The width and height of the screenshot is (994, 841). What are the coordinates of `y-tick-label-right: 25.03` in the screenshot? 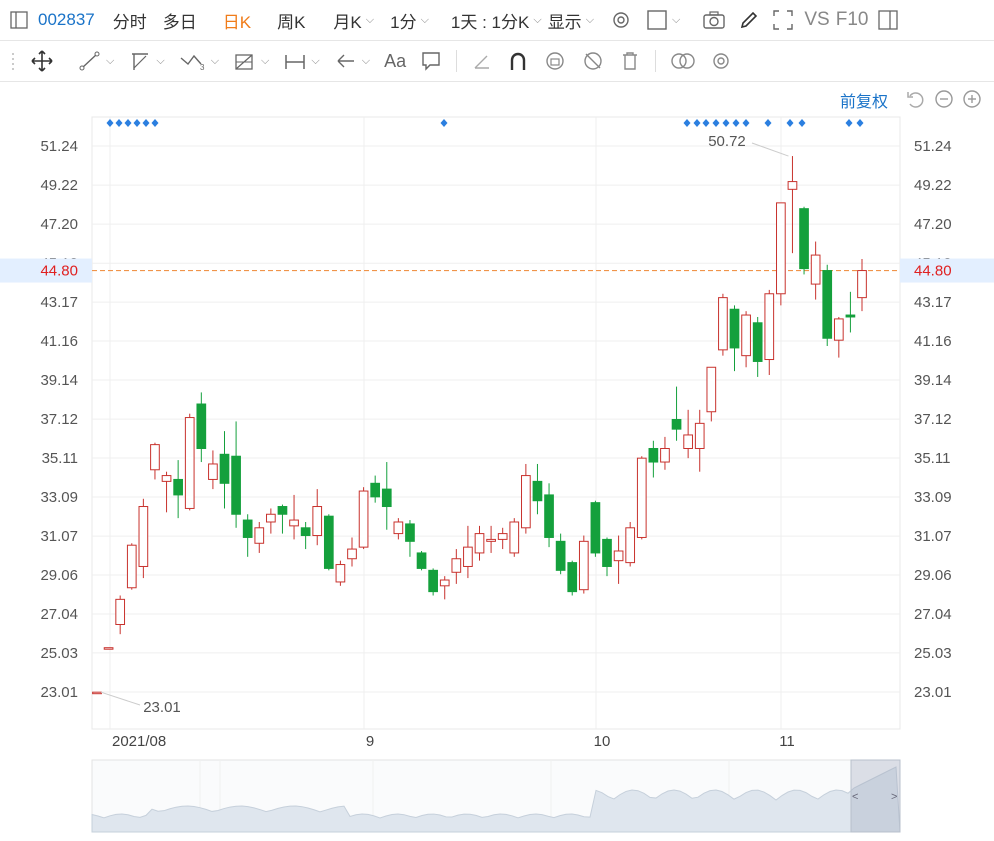 It's located at (933, 653).